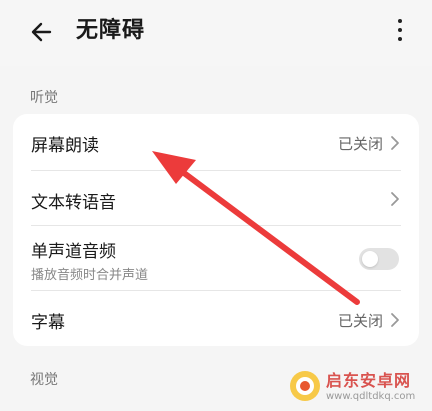 This screenshot has width=432, height=411. I want to click on watermark-name: 启东安卓网, so click(369, 380).